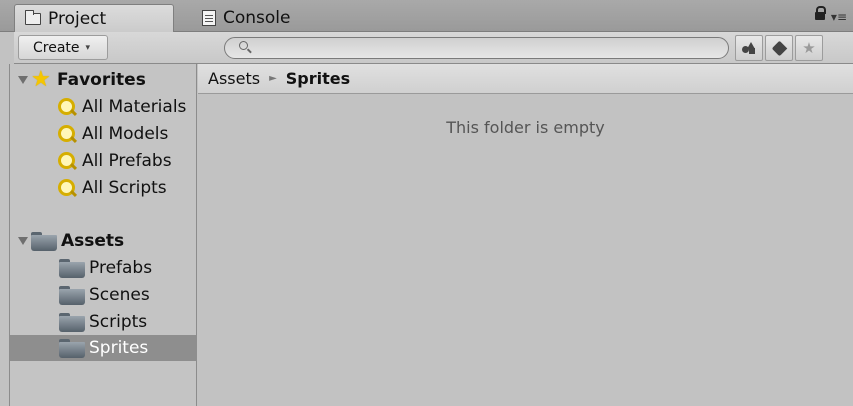 This screenshot has height=406, width=853. Describe the element at coordinates (209, 18) in the screenshot. I see `console-icon` at that location.